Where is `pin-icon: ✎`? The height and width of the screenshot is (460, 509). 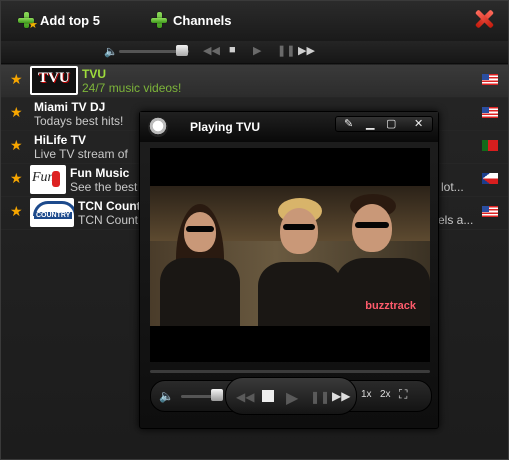 pin-icon: ✎ is located at coordinates (348, 124).